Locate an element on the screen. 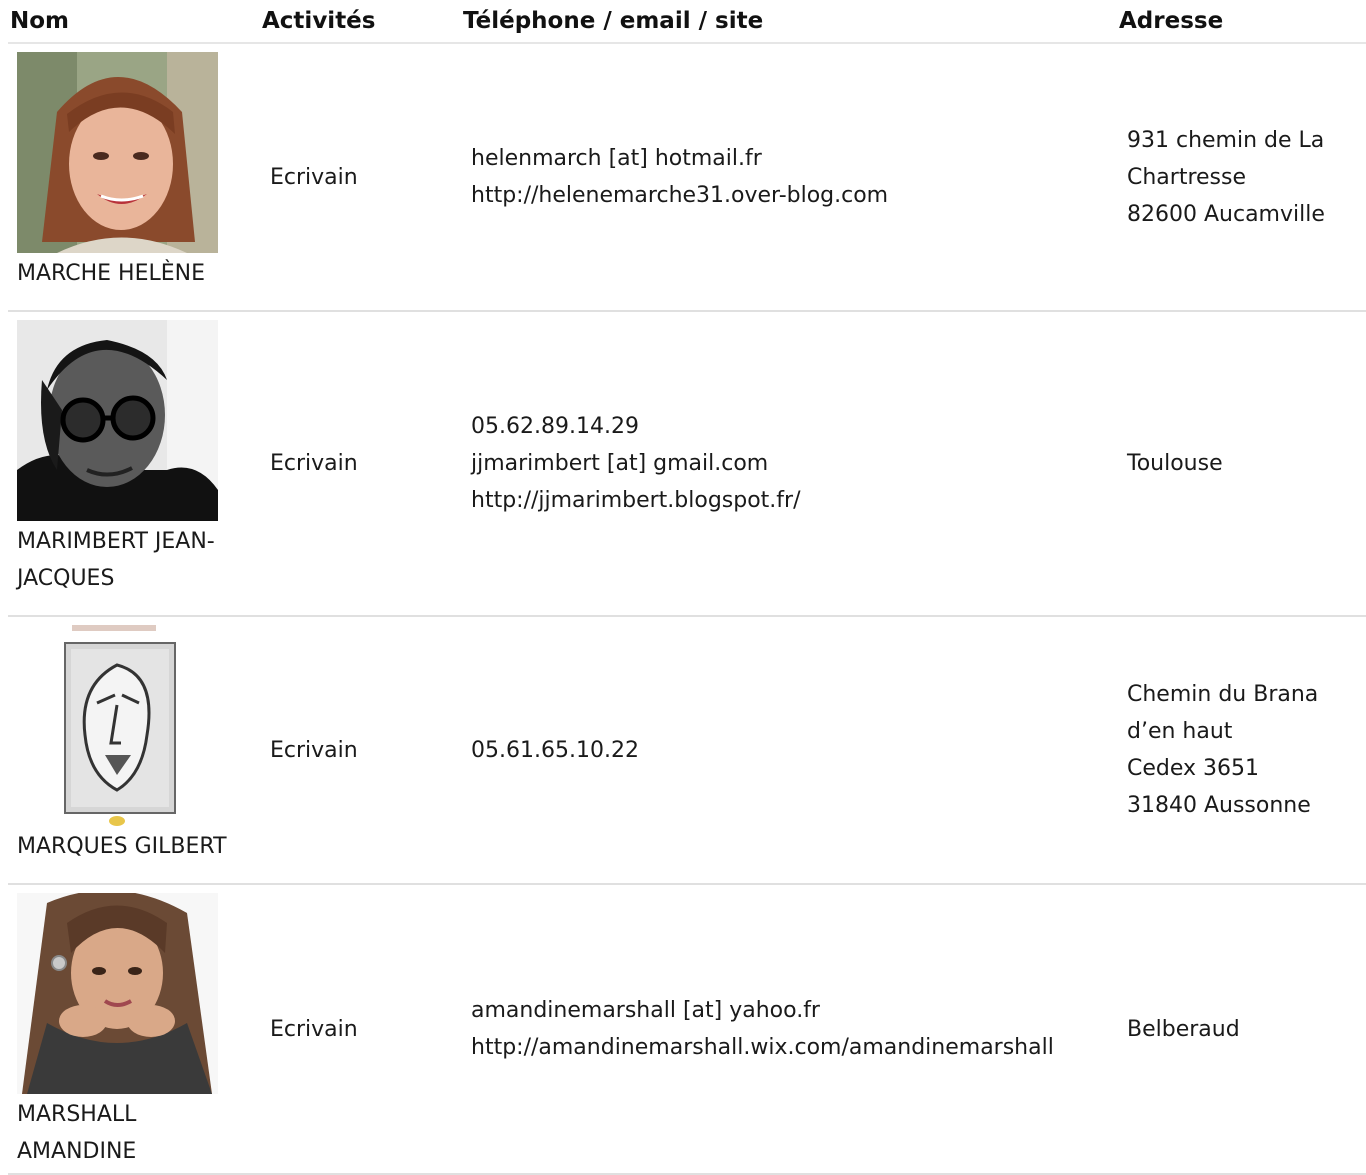 The height and width of the screenshot is (1175, 1366). address-line: 31840 Aussonne is located at coordinates (1219, 805).